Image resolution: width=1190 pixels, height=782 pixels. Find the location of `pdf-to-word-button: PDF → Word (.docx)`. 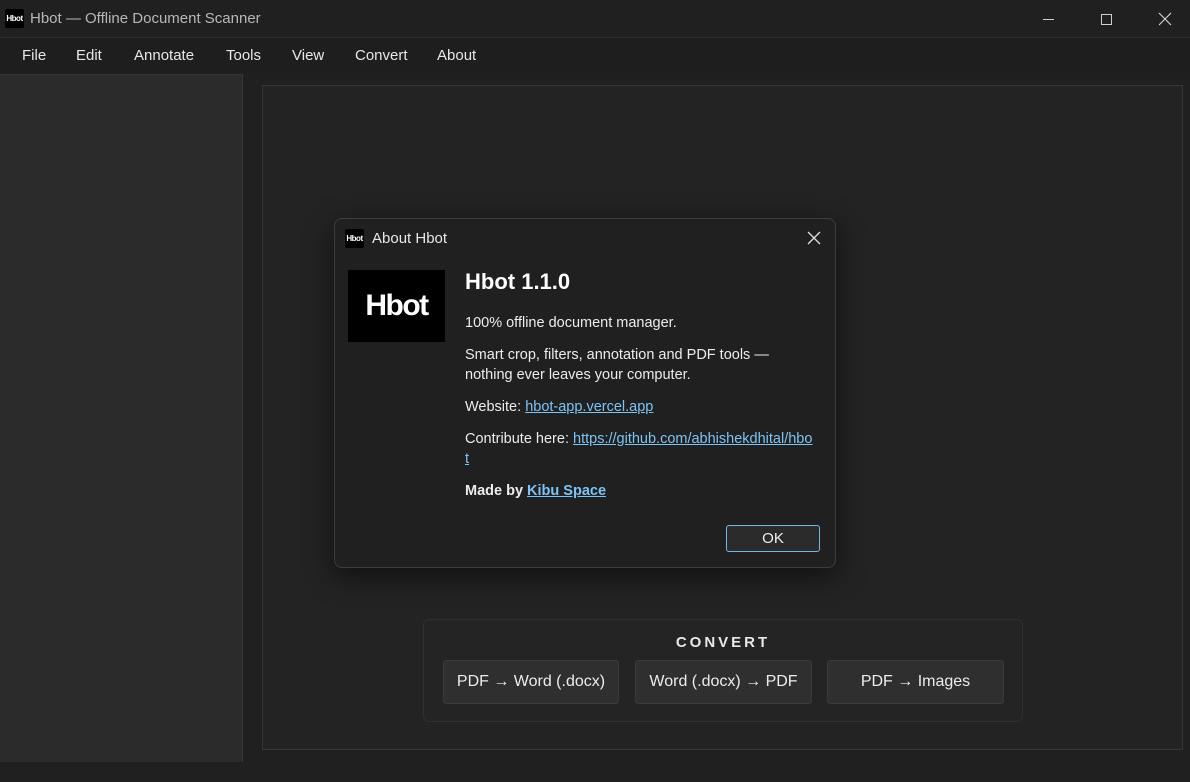

pdf-to-word-button: PDF → Word (.docx) is located at coordinates (531, 682).